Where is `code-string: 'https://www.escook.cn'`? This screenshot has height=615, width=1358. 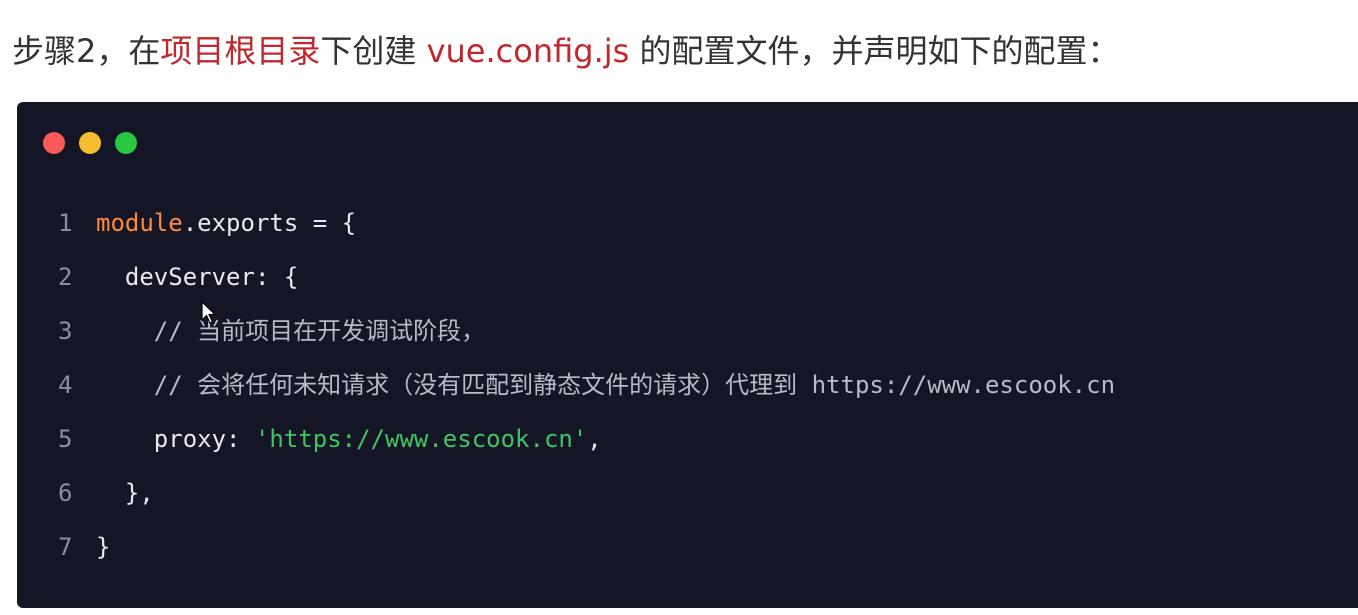
code-string: 'https://www.escook.cn' is located at coordinates (421, 439).